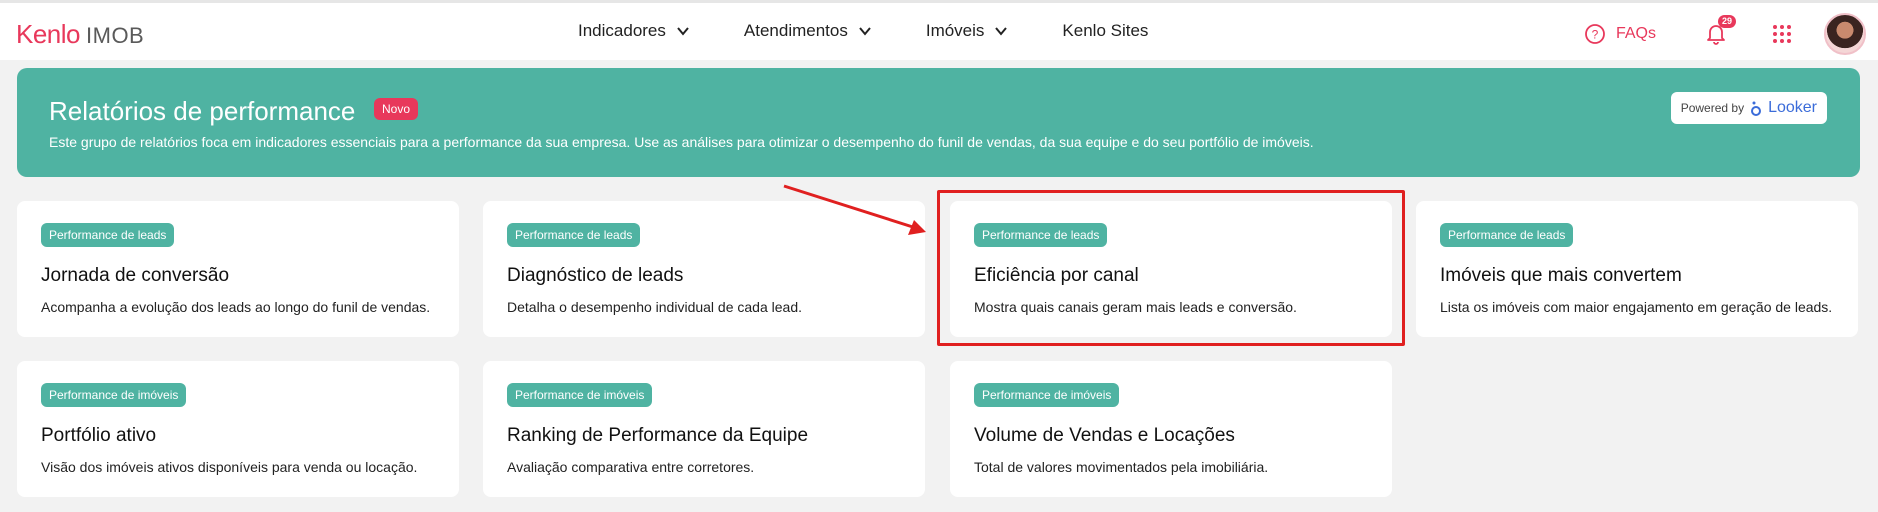  Describe the element at coordinates (135, 275) in the screenshot. I see `card-title: Jornada de conversão` at that location.